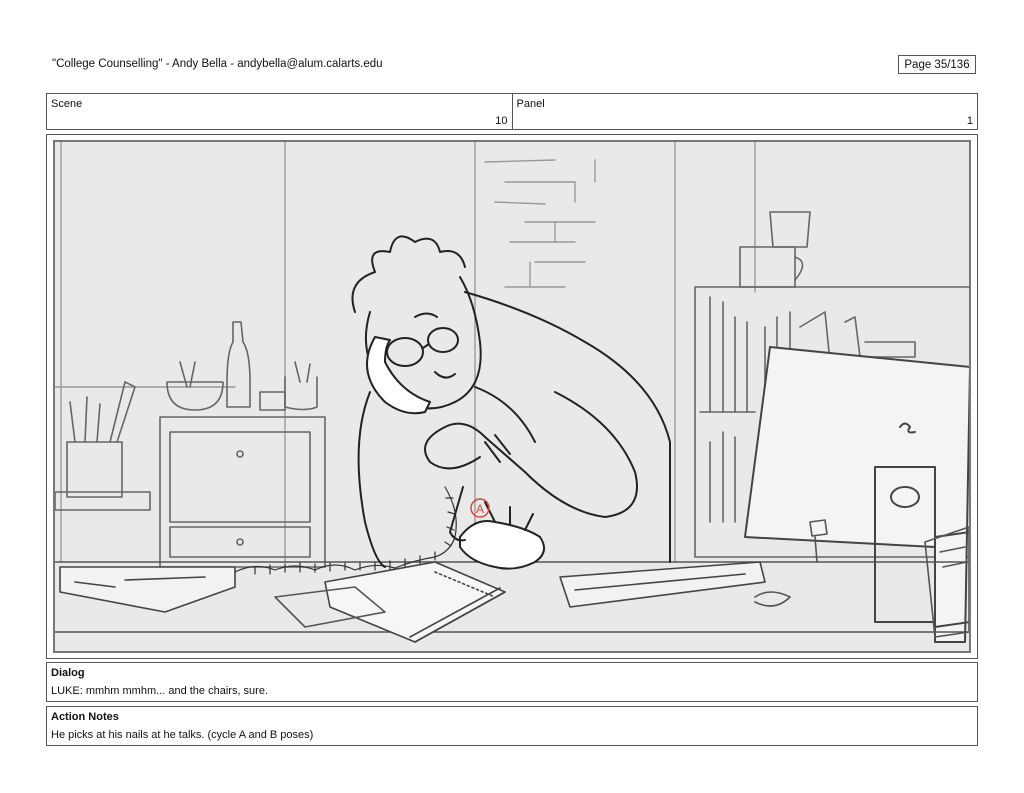  I want to click on drawer-cabinet, so click(242, 492).